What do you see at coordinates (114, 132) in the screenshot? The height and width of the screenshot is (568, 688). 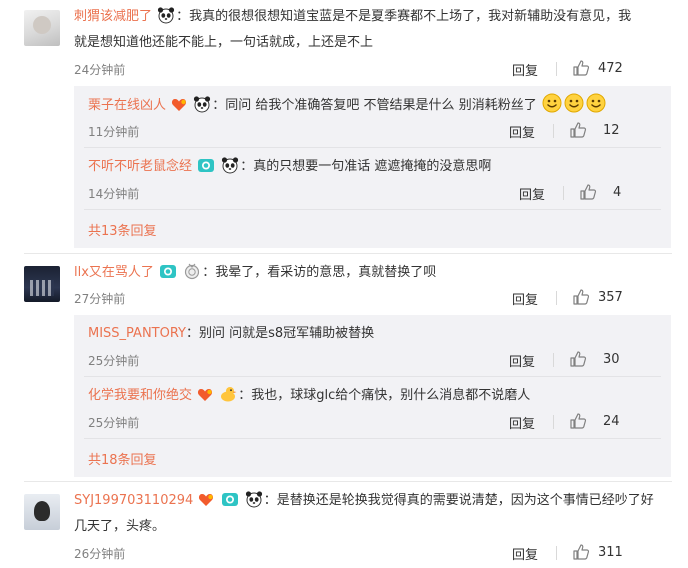 I see `reply-time: 11分钟前` at bounding box center [114, 132].